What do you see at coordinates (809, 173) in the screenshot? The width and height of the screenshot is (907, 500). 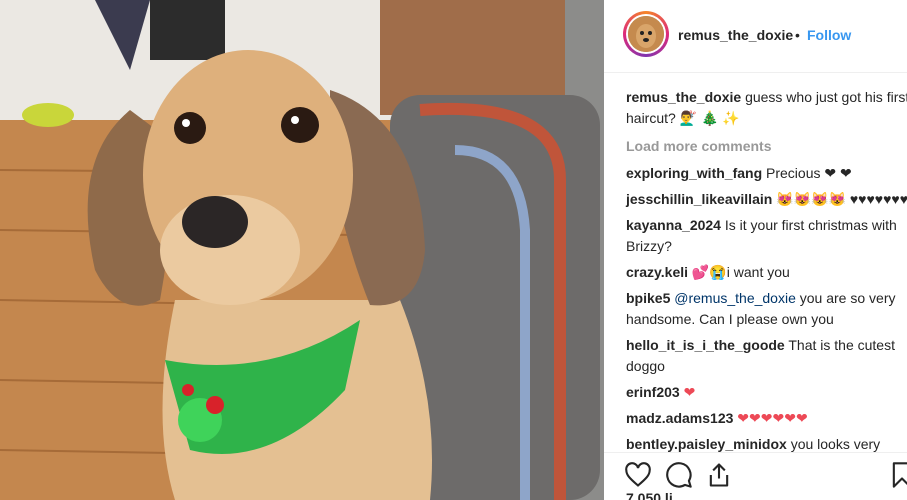 I see `comment-text: Precious ❤ ❤` at bounding box center [809, 173].